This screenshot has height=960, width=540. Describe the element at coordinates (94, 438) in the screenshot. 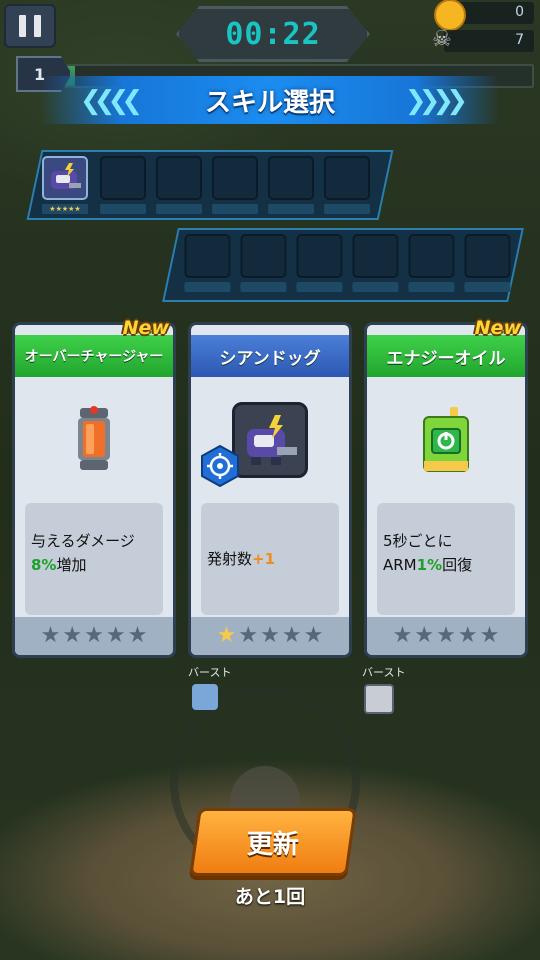

I see `capsule-icon` at that location.